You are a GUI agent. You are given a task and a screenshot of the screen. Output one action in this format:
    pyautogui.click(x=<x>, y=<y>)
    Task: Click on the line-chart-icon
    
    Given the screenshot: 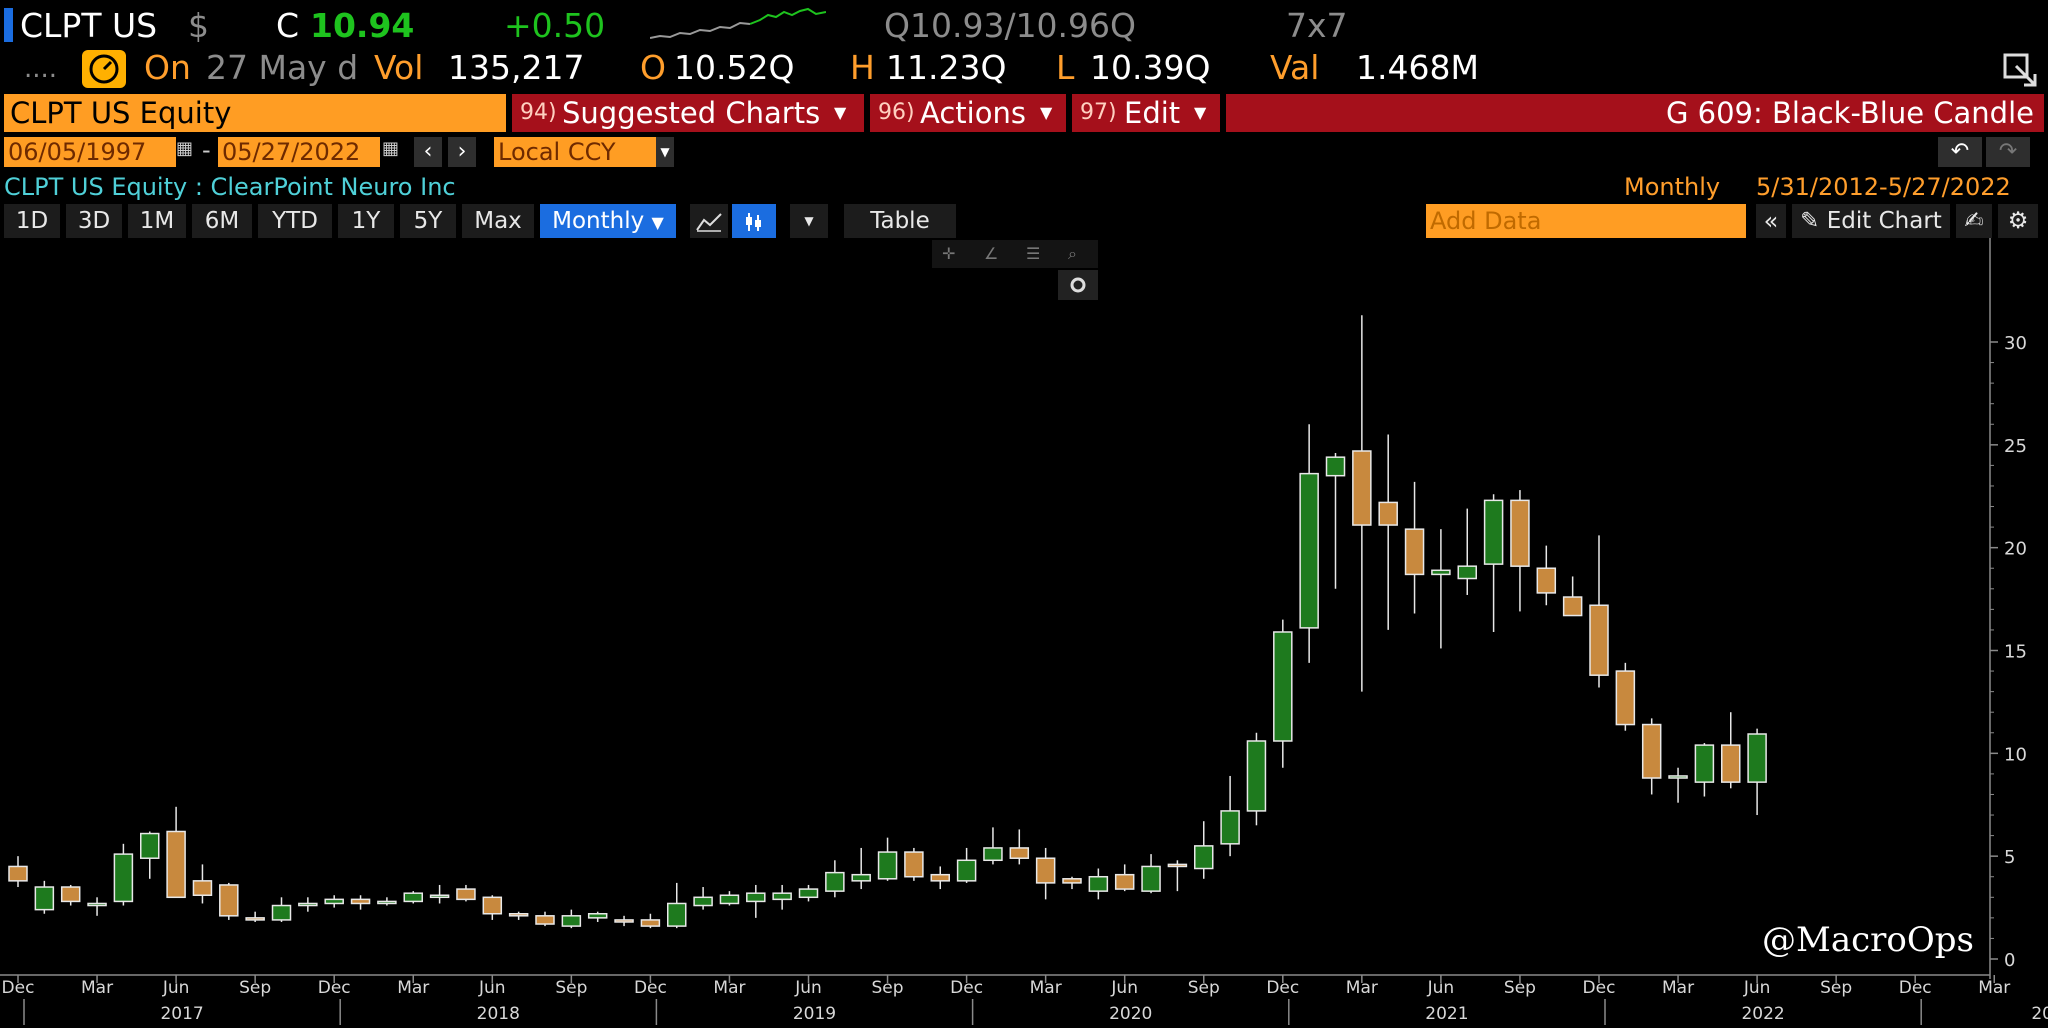 What is the action you would take?
    pyautogui.click(x=709, y=221)
    